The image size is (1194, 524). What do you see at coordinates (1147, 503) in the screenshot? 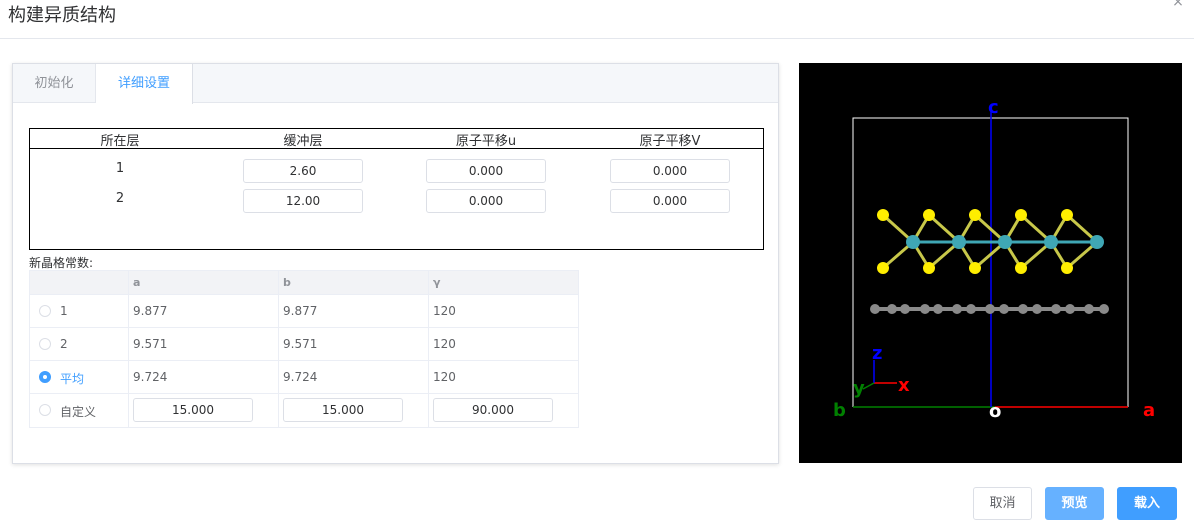
I see `load-button: 载入` at bounding box center [1147, 503].